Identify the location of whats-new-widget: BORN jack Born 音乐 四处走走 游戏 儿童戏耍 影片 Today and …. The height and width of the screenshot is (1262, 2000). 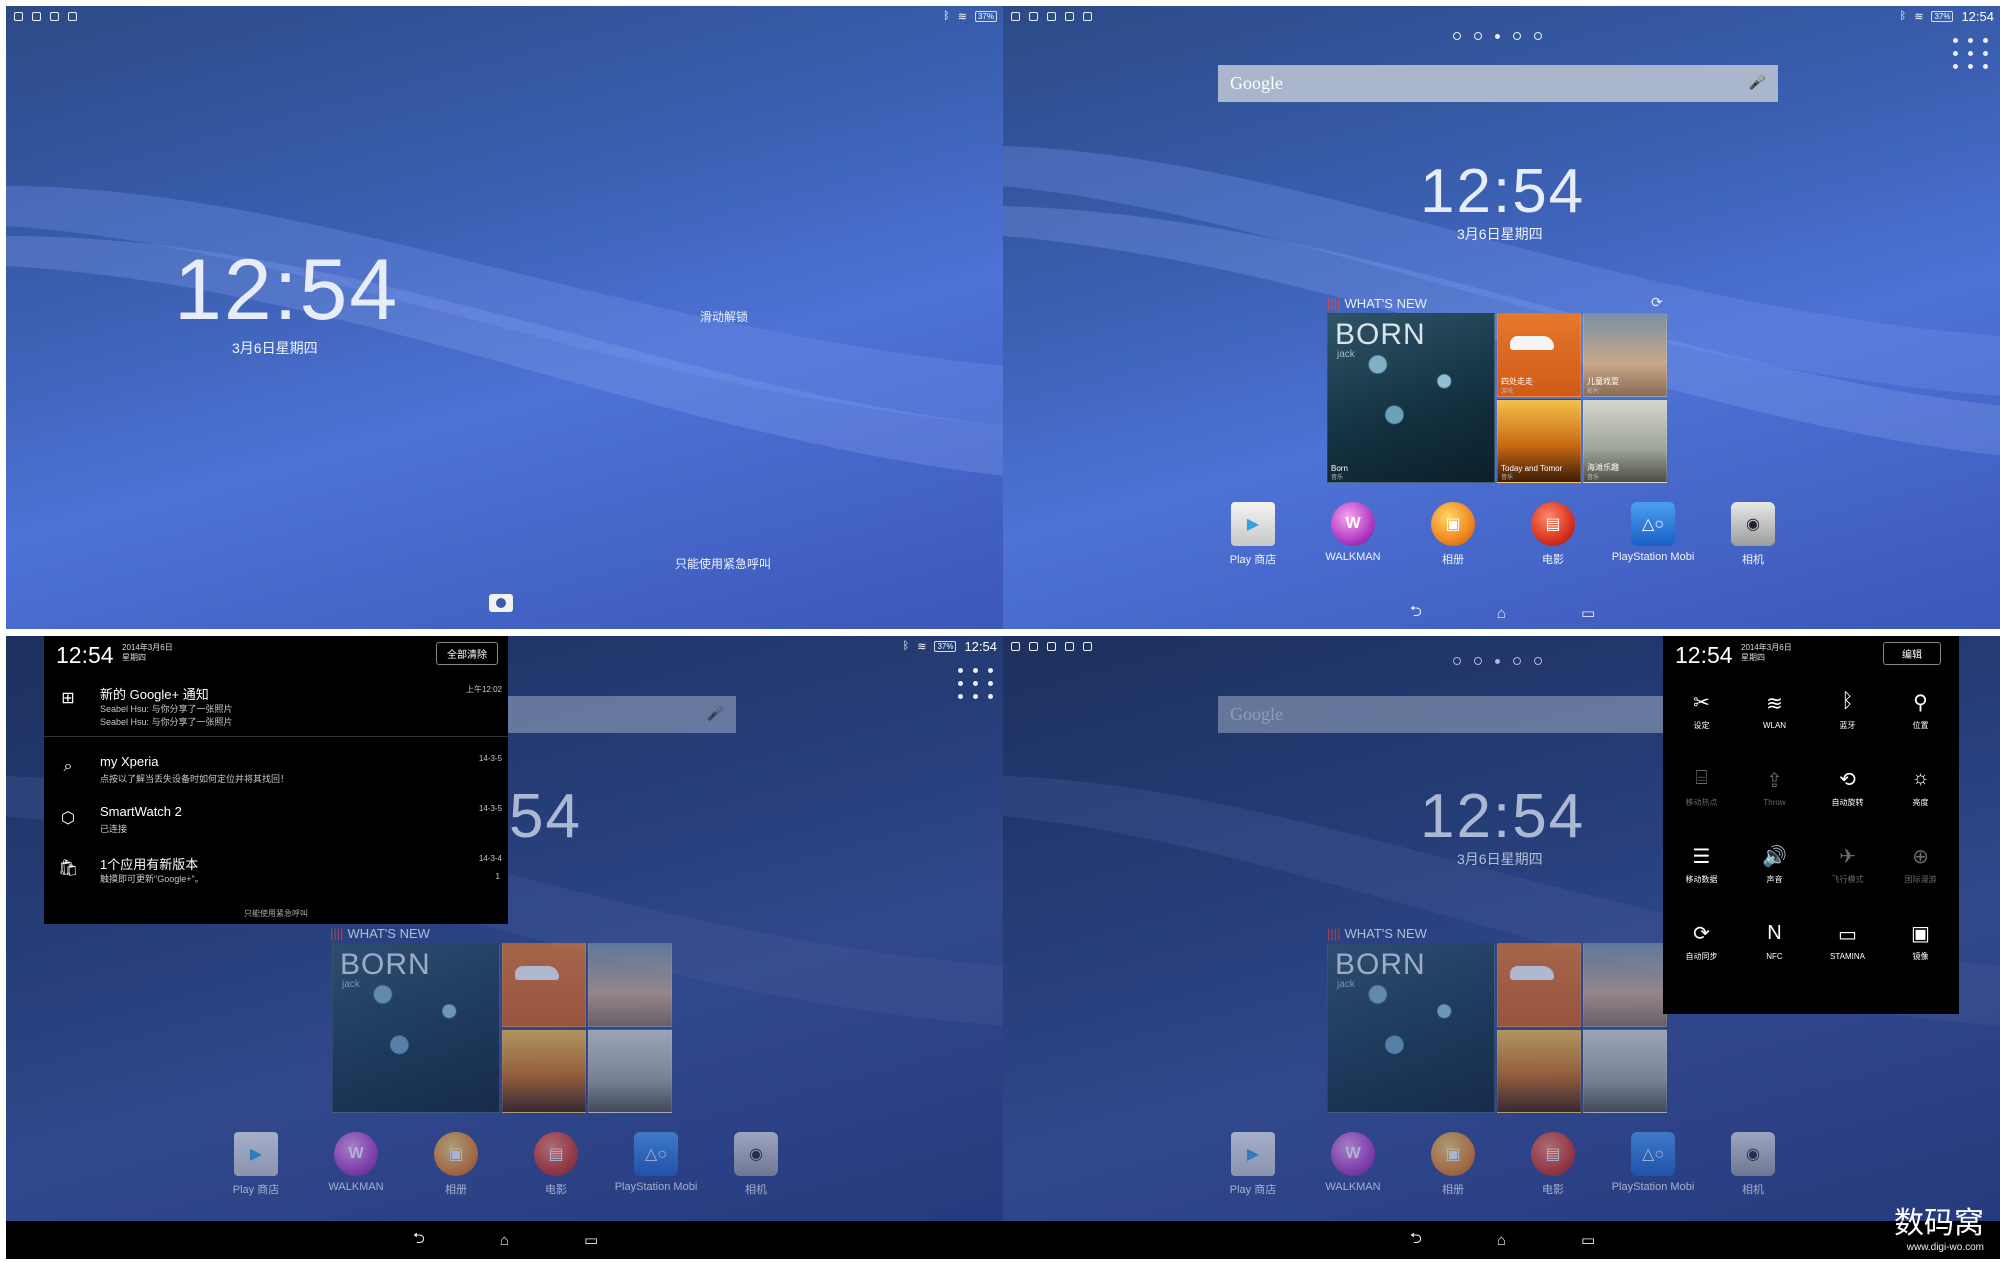
(1498, 398).